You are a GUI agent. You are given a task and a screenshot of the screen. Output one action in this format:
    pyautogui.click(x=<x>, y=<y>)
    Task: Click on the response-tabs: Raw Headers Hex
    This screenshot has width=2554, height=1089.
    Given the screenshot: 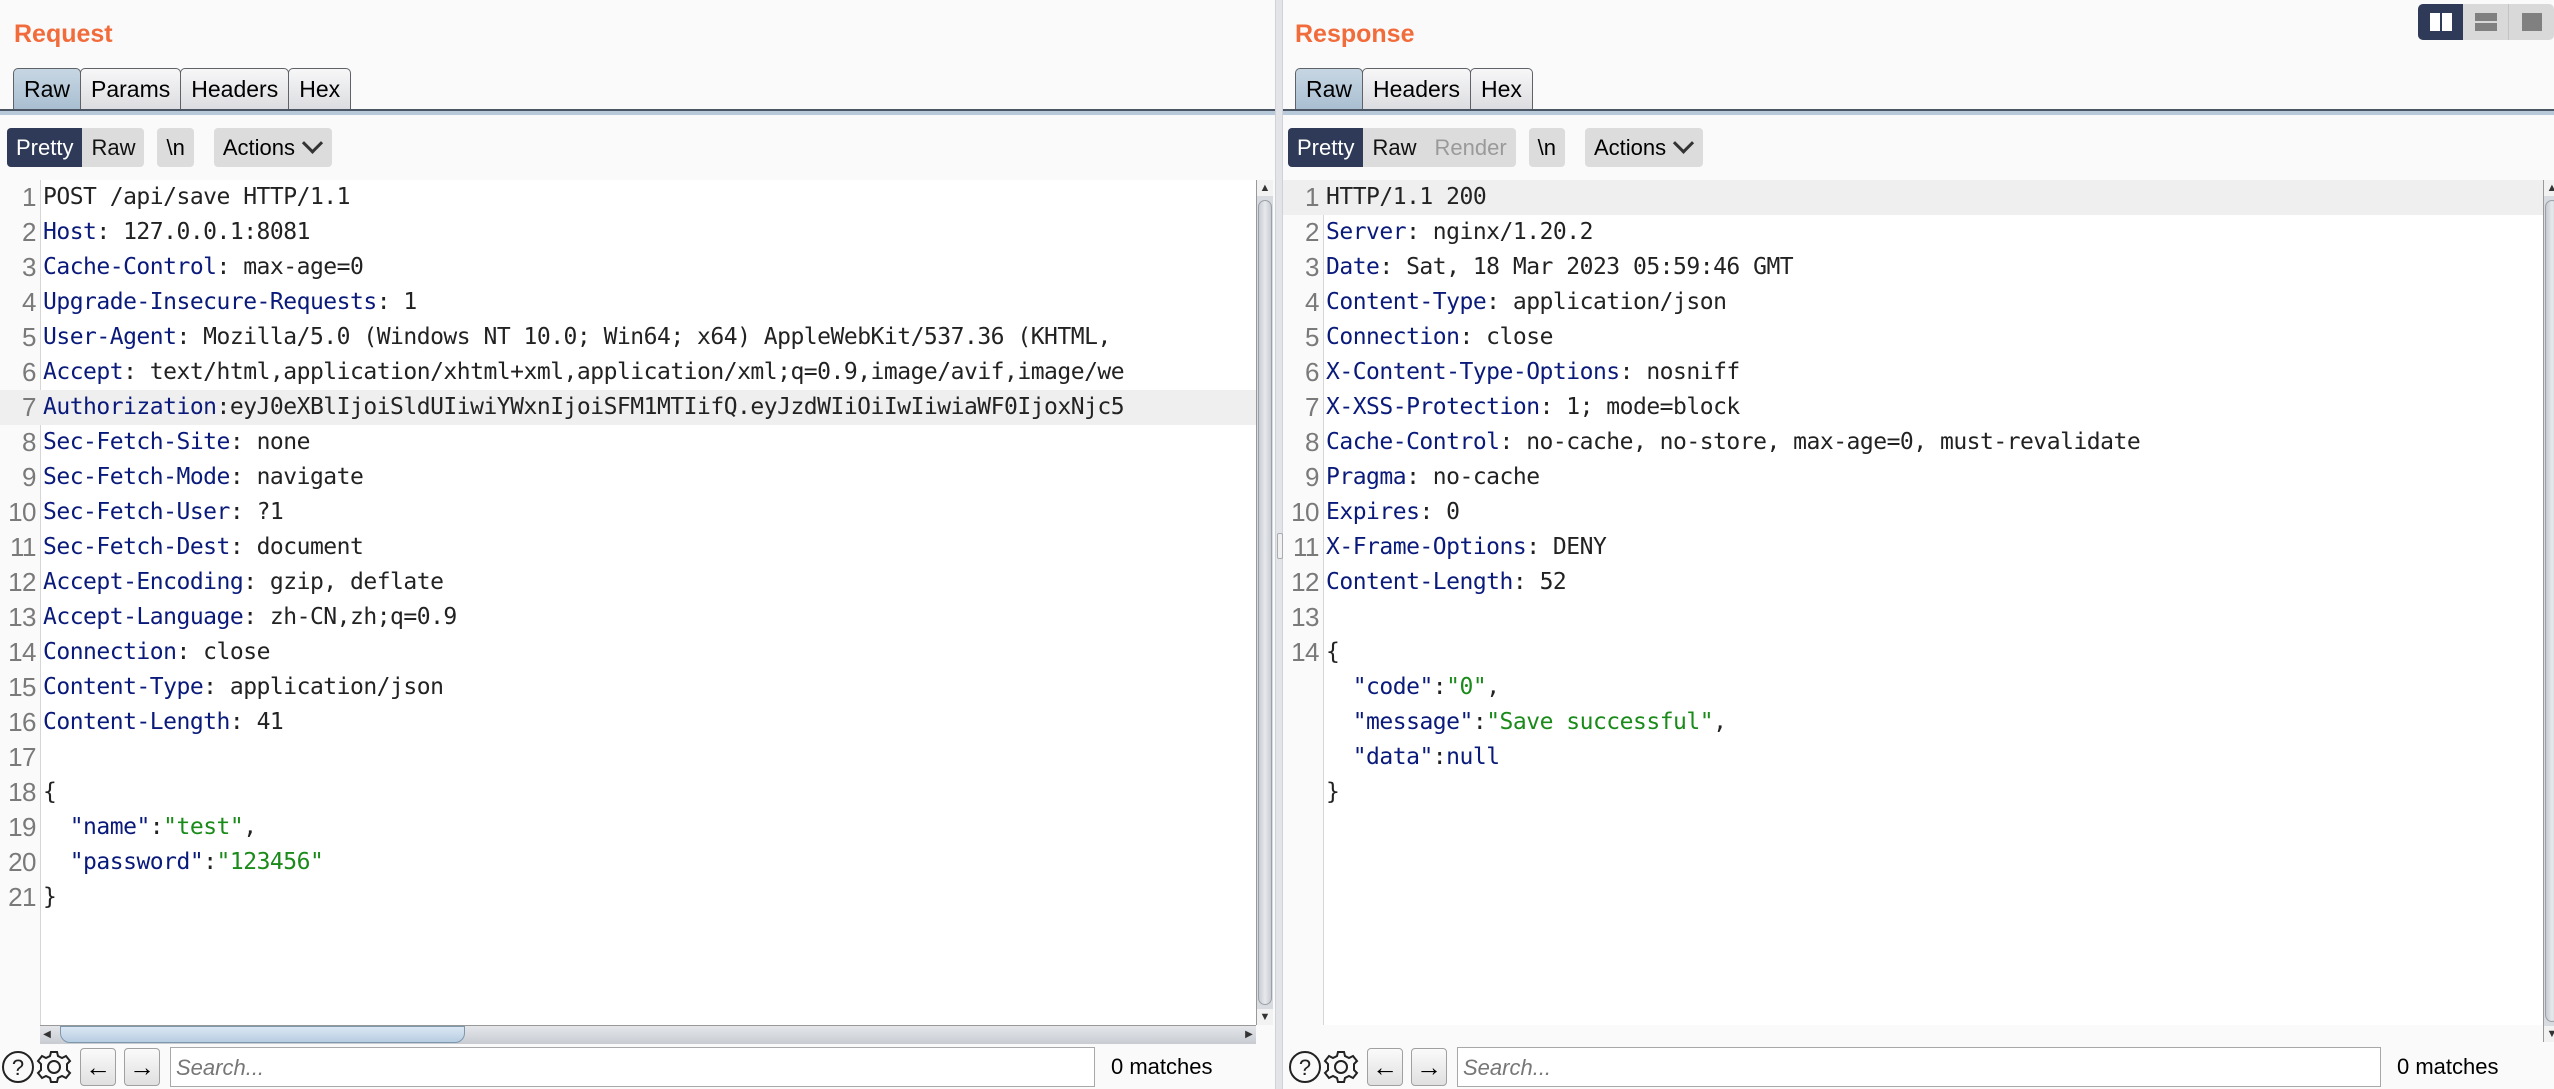 What is the action you would take?
    pyautogui.click(x=1414, y=89)
    